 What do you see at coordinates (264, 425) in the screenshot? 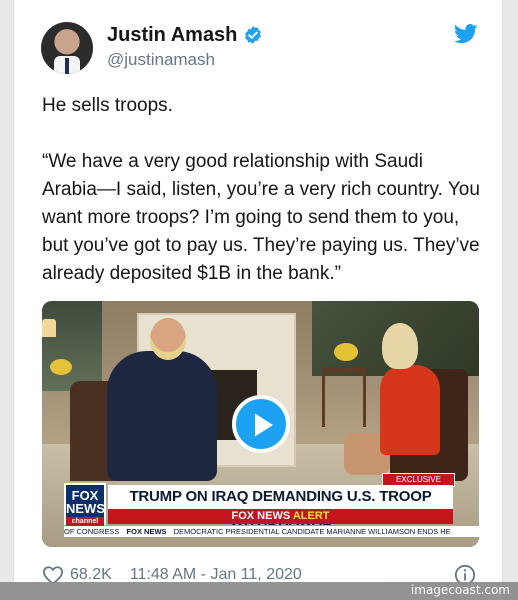
I see `play-icon` at bounding box center [264, 425].